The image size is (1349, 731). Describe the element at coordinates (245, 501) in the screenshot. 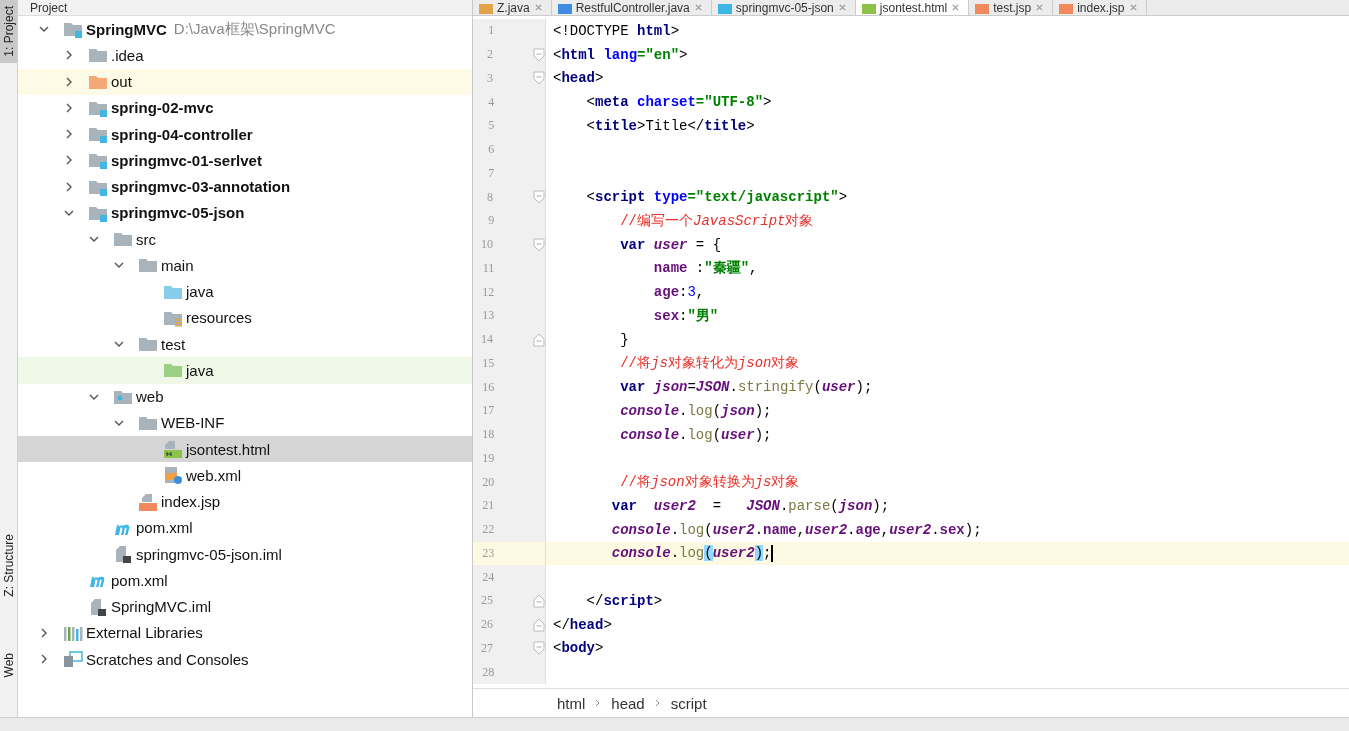

I see `tree-item: index.jsp` at that location.